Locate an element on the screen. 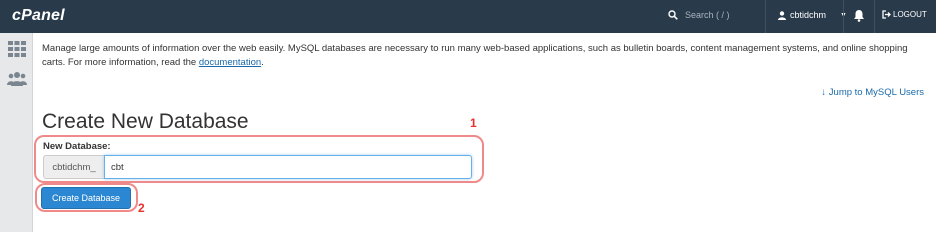 This screenshot has width=936, height=240. grid-icon is located at coordinates (17, 49).